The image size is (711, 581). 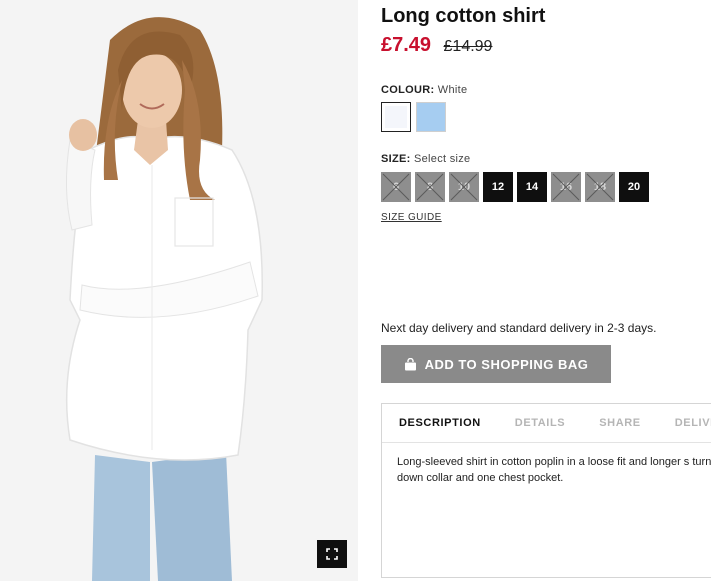 I want to click on size-14: 14, so click(x=532, y=187).